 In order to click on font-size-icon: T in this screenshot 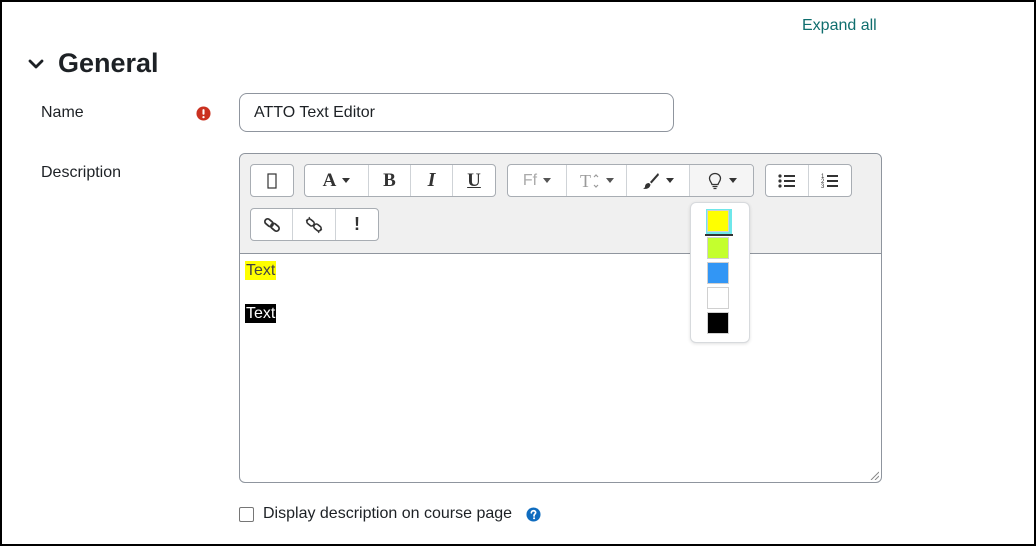, I will do `click(589, 181)`.